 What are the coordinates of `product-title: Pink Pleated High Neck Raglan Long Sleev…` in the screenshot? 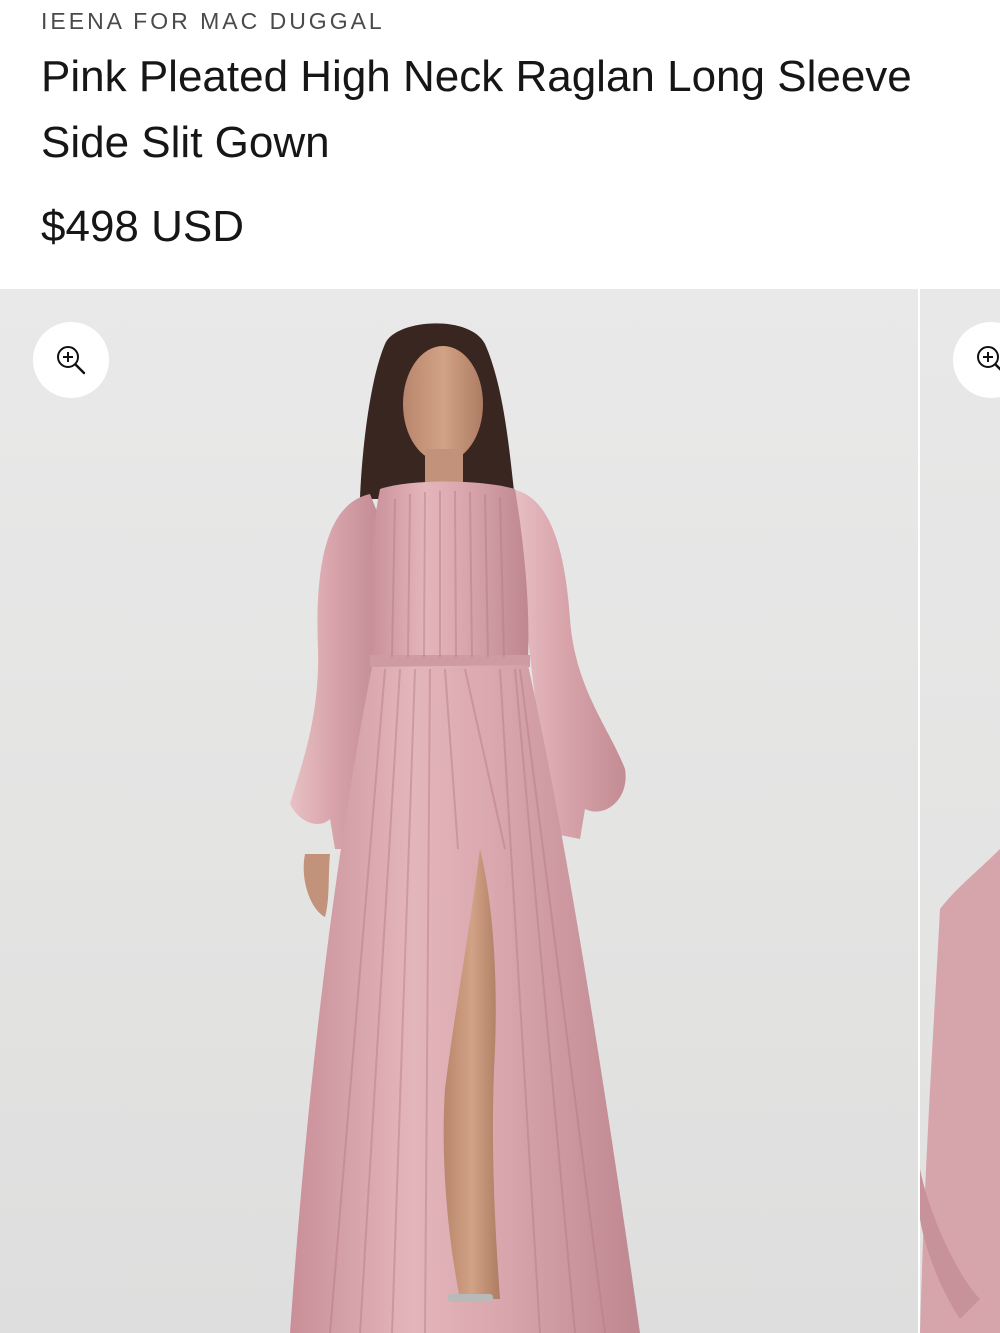 It's located at (476, 109).